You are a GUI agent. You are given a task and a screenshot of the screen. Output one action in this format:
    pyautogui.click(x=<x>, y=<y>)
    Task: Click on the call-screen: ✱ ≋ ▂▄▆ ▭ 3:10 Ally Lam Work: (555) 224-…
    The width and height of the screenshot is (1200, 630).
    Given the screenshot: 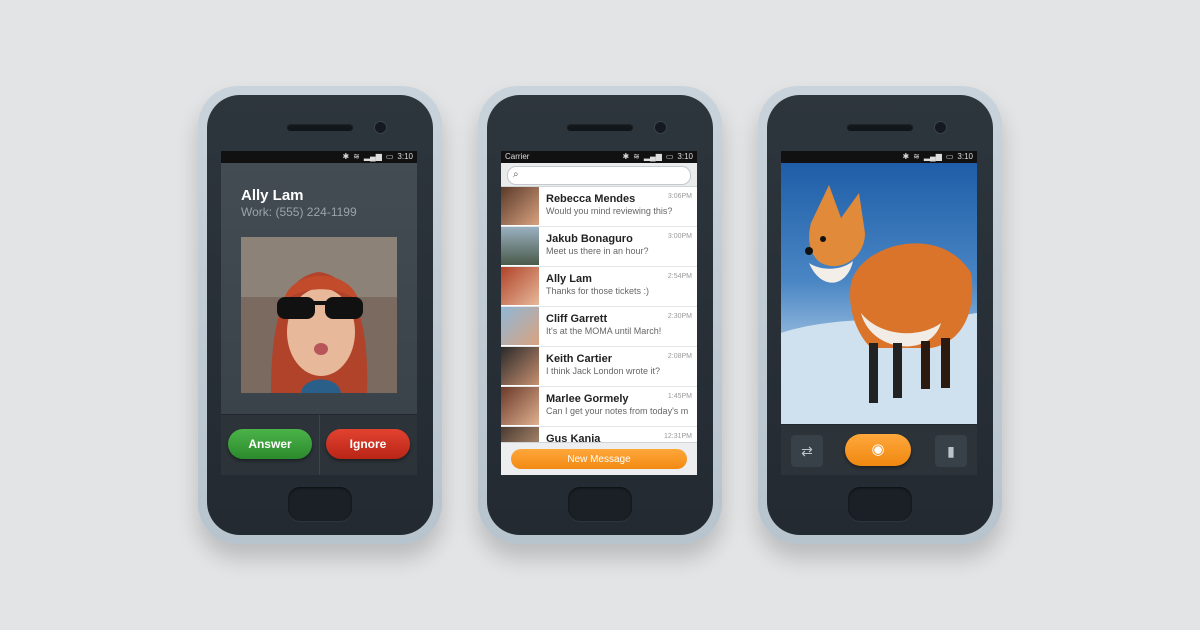 What is the action you would take?
    pyautogui.click(x=319, y=313)
    